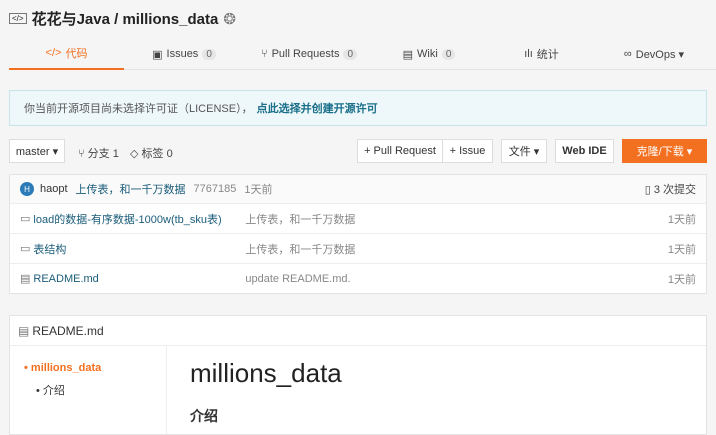 The width and height of the screenshot is (716, 435). What do you see at coordinates (27, 189) in the screenshot?
I see `avatar: H` at bounding box center [27, 189].